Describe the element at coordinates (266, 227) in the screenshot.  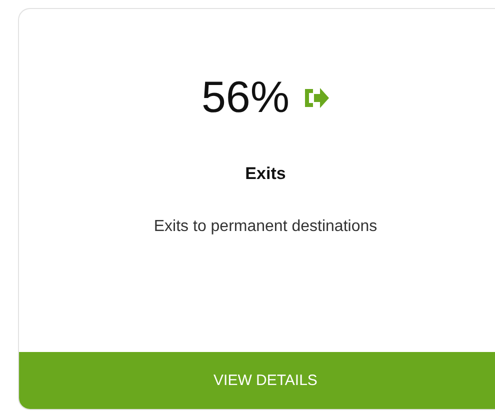
I see `card-description: Exits to permanent destinations` at that location.